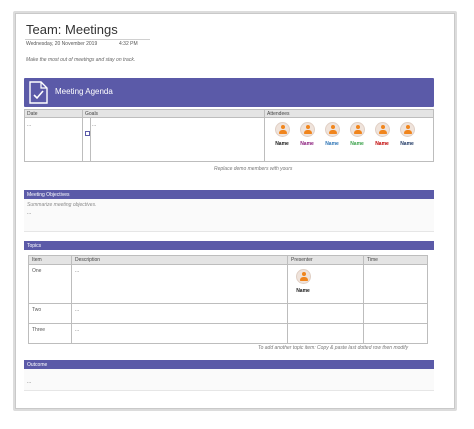 The width and height of the screenshot is (474, 429). I want to click on time-header: Time, so click(372, 260).